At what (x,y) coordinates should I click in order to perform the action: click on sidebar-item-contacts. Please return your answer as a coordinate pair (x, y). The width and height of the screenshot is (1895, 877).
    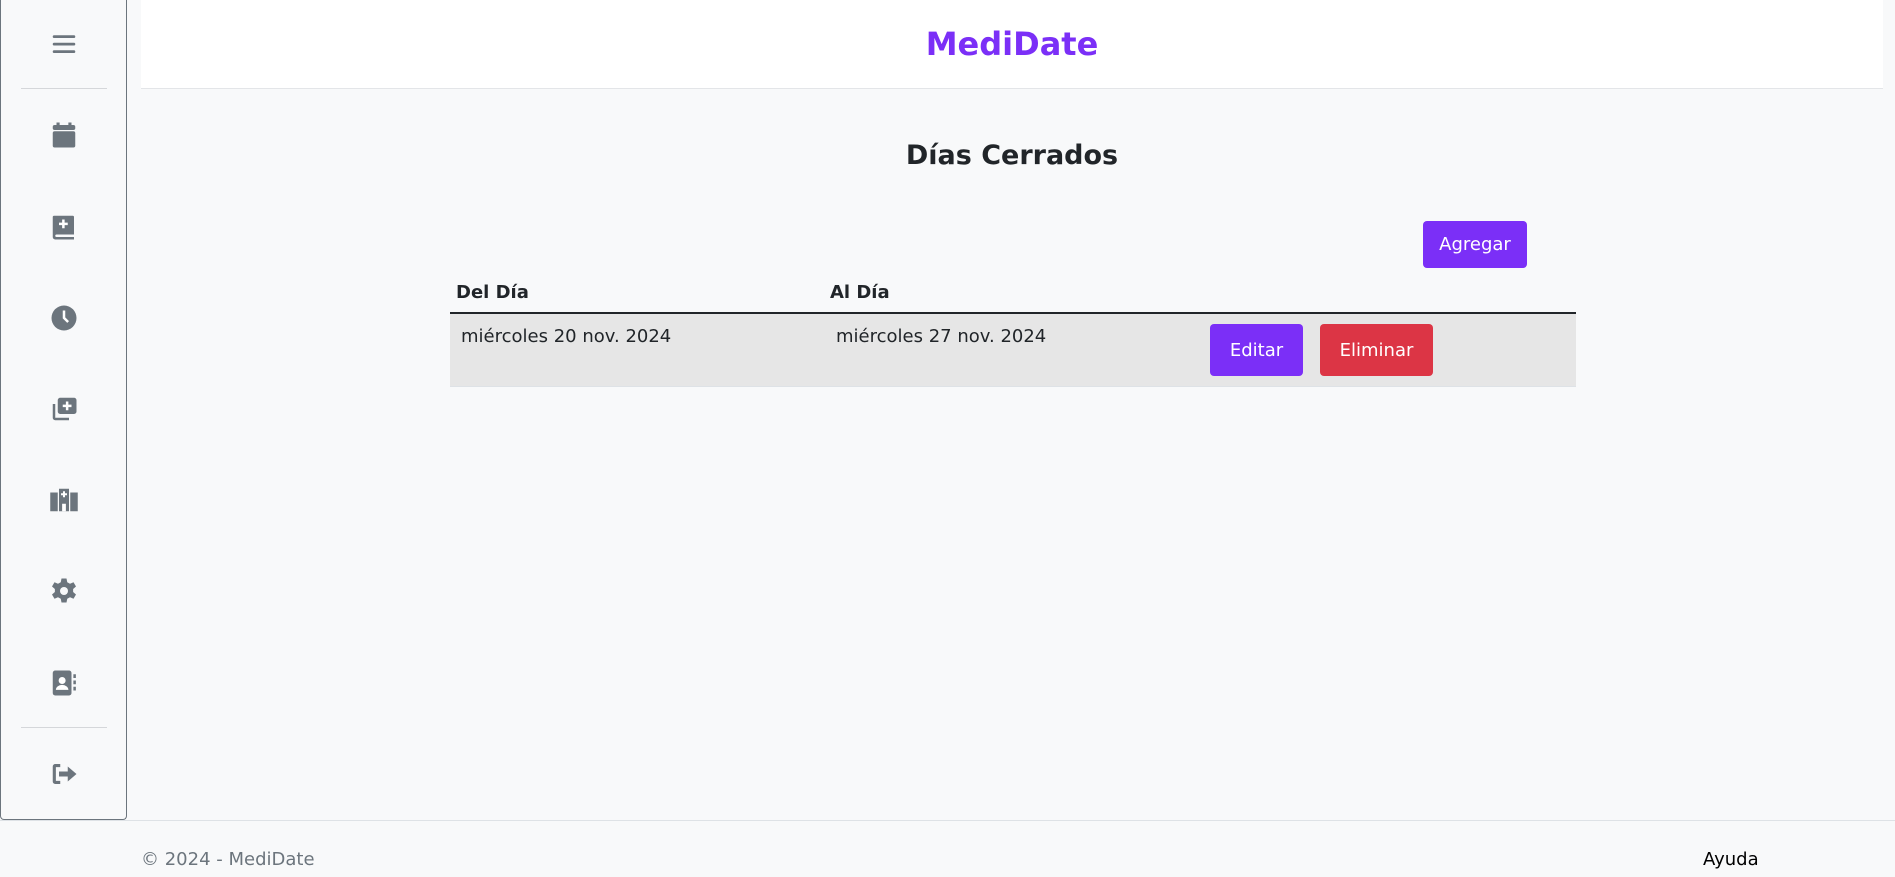
    Looking at the image, I should click on (64, 683).